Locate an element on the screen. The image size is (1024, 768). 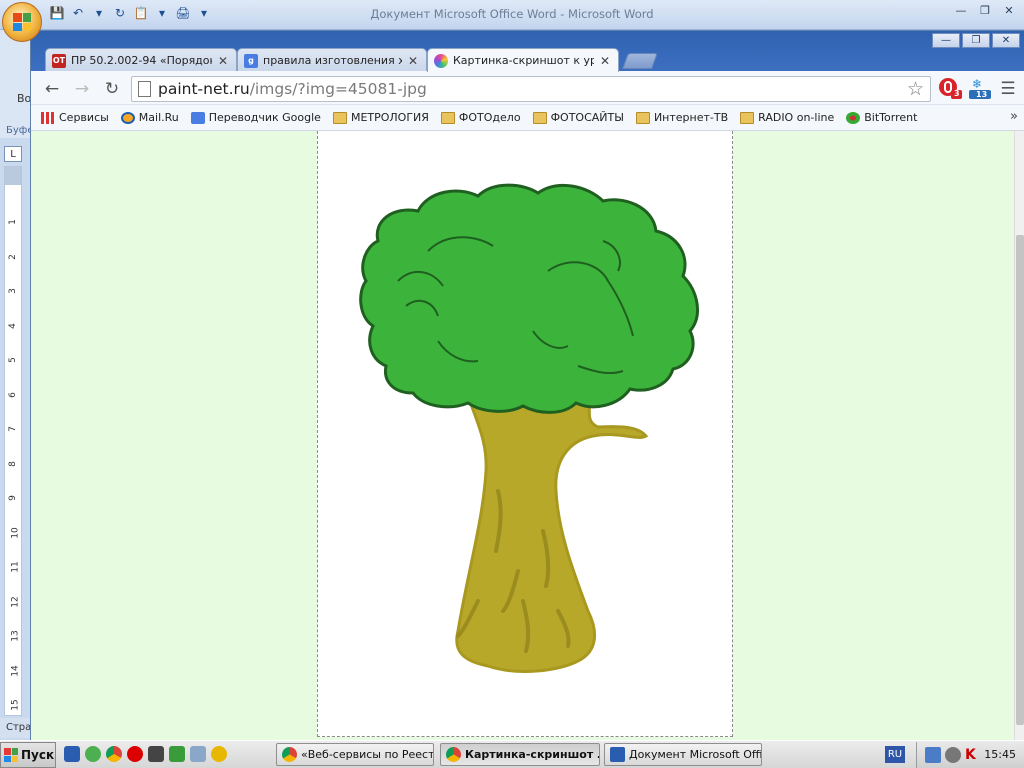
google-icon: g is located at coordinates (251, 60).